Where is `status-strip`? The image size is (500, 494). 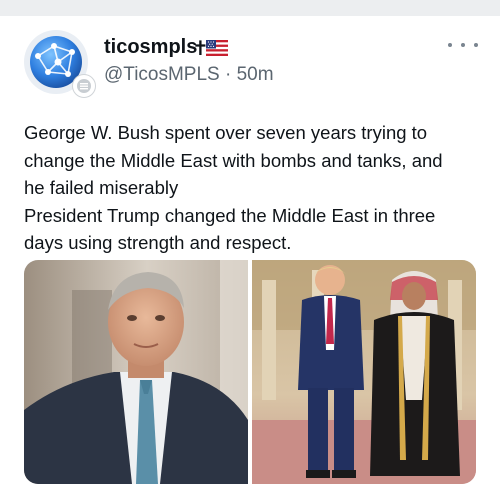 status-strip is located at coordinates (250, 8).